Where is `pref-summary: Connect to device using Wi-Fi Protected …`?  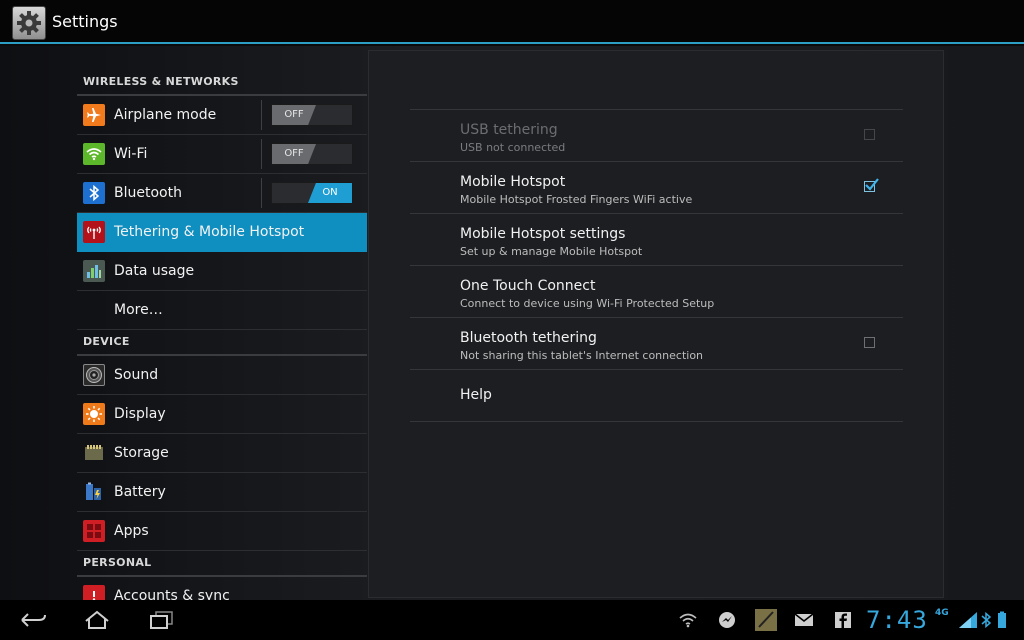 pref-summary: Connect to device using Wi-Fi Protected … is located at coordinates (587, 303).